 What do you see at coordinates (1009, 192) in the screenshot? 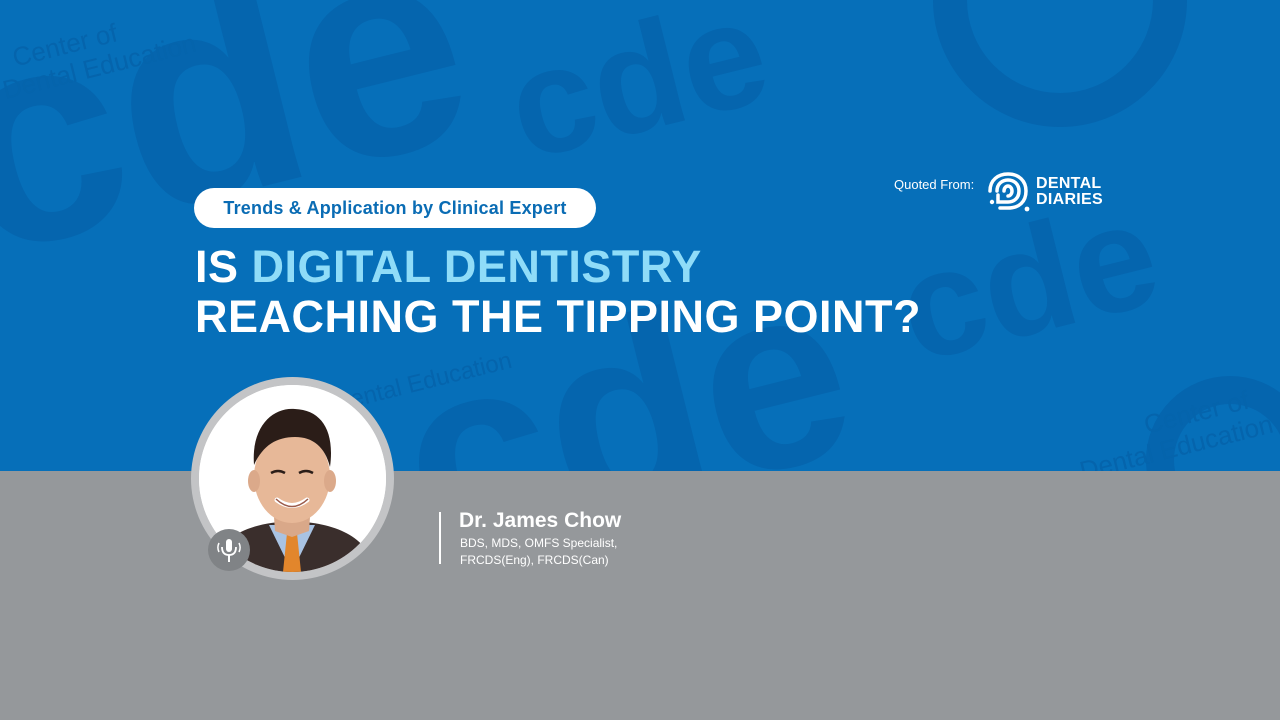
I see `dental-diaries-logo-icon` at bounding box center [1009, 192].